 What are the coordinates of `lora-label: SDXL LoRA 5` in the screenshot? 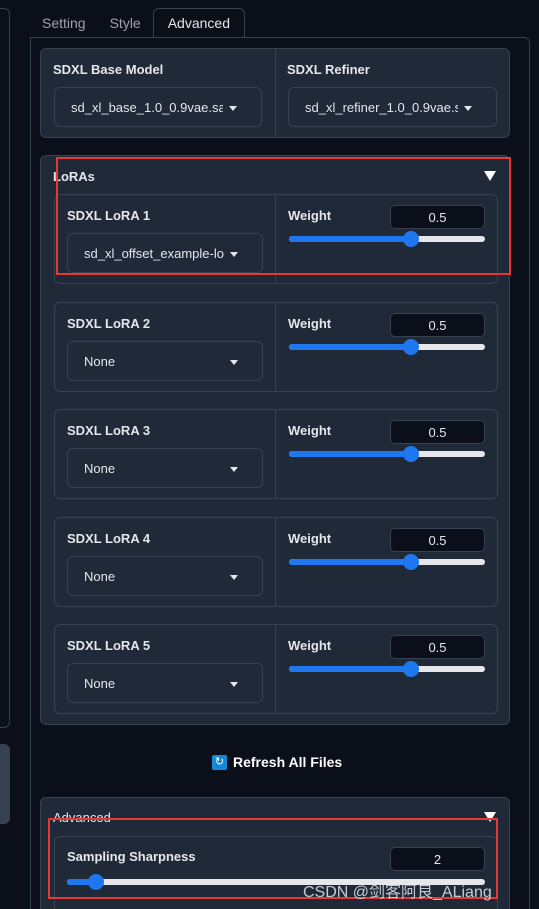 It's located at (109, 645).